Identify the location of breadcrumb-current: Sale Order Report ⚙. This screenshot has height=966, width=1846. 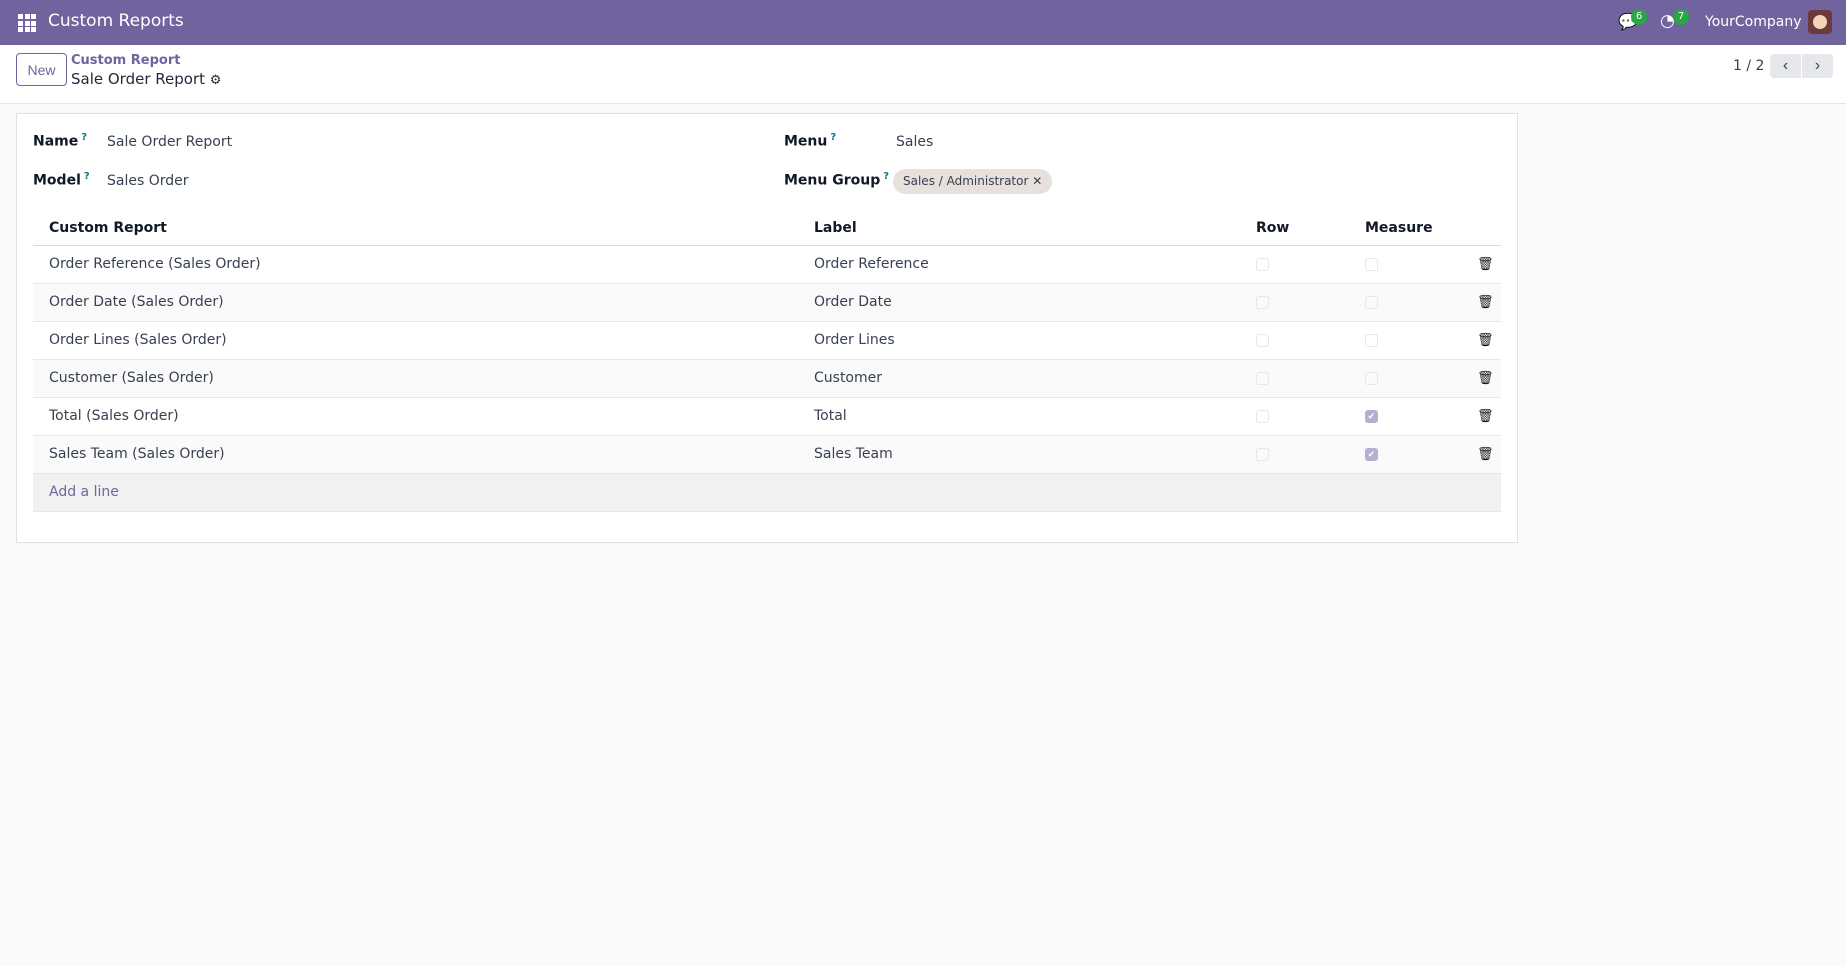
(146, 79).